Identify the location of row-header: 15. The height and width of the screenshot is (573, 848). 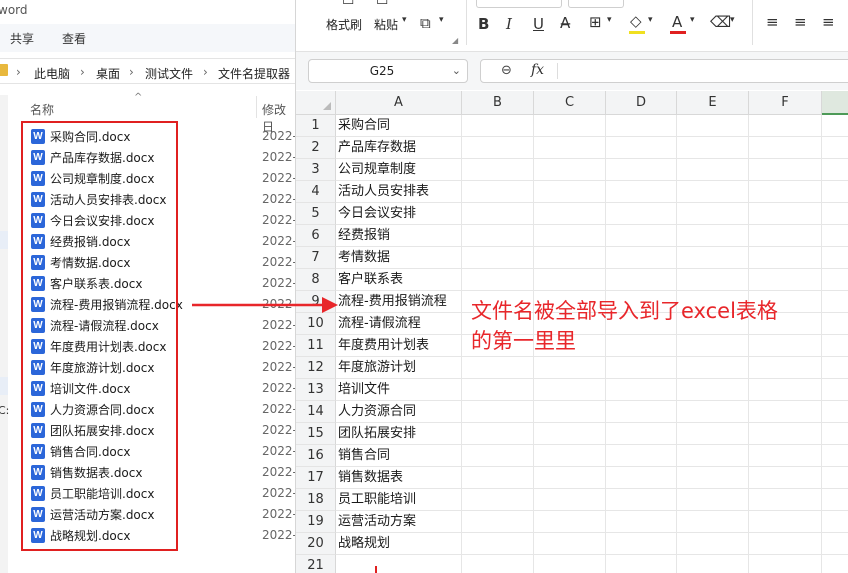
(316, 434).